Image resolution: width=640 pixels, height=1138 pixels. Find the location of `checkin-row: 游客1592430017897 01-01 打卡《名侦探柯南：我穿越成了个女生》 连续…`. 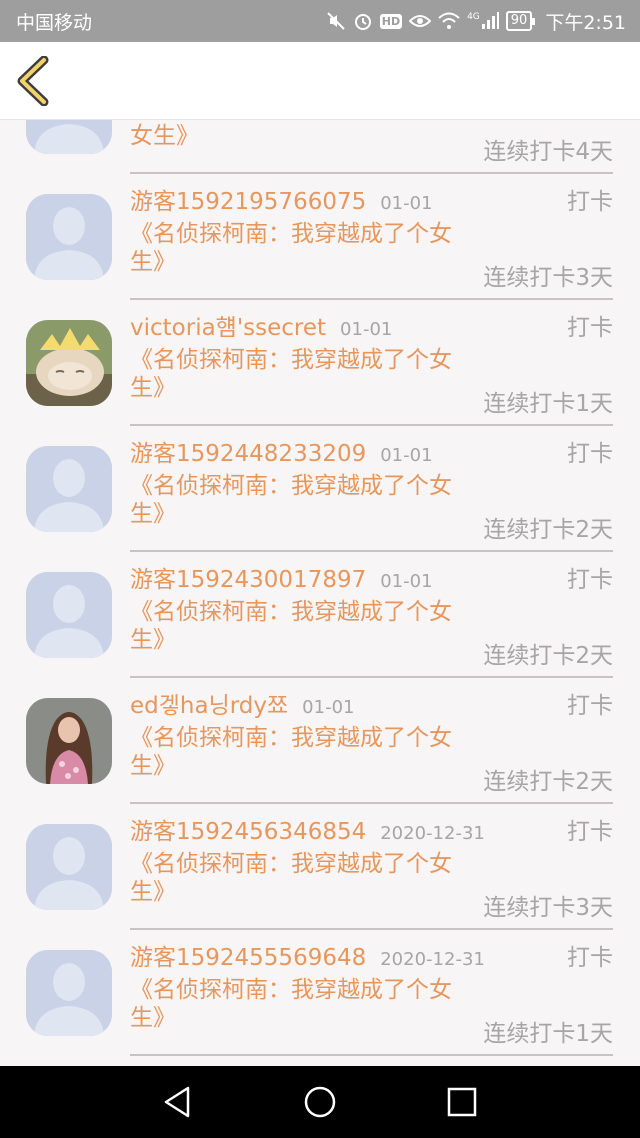

checkin-row: 游客1592430017897 01-01 打卡《名侦探柯南：我穿越成了个女生》 连续… is located at coordinates (320, 615).